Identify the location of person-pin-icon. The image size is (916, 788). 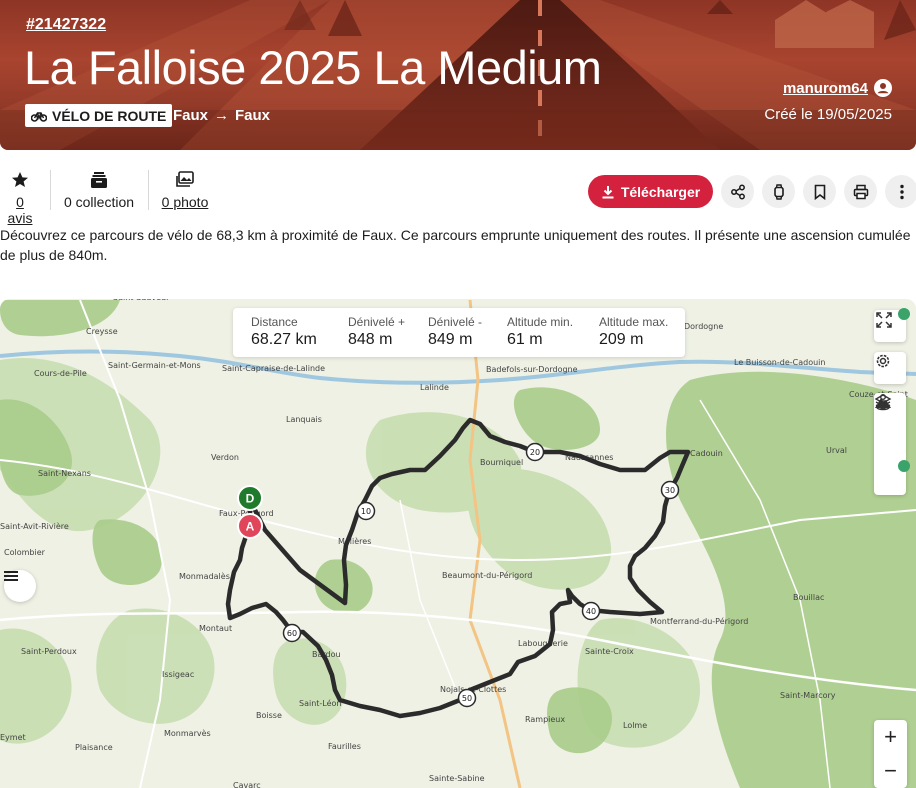
(883, 402).